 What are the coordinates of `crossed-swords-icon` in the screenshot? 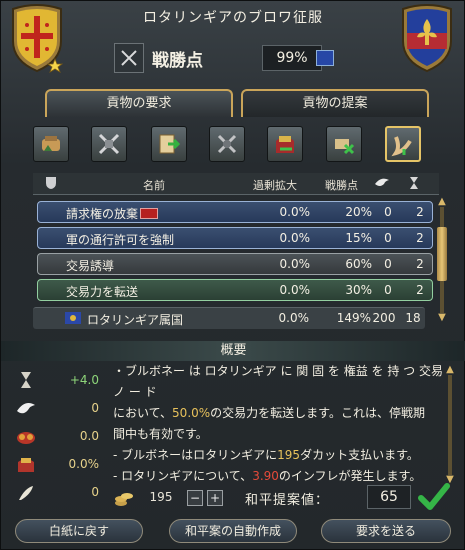 It's located at (129, 58).